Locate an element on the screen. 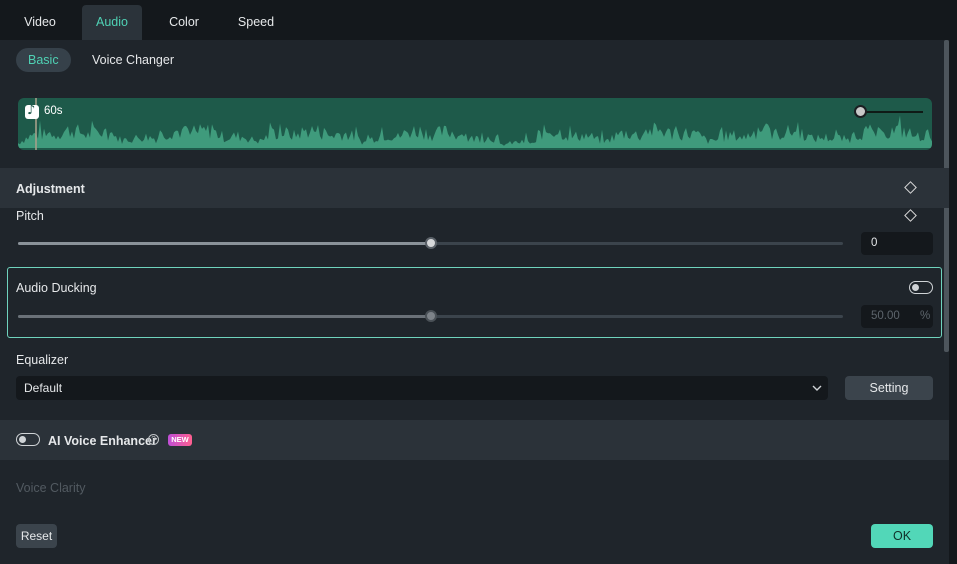  equalizer-select: Default is located at coordinates (422, 388).